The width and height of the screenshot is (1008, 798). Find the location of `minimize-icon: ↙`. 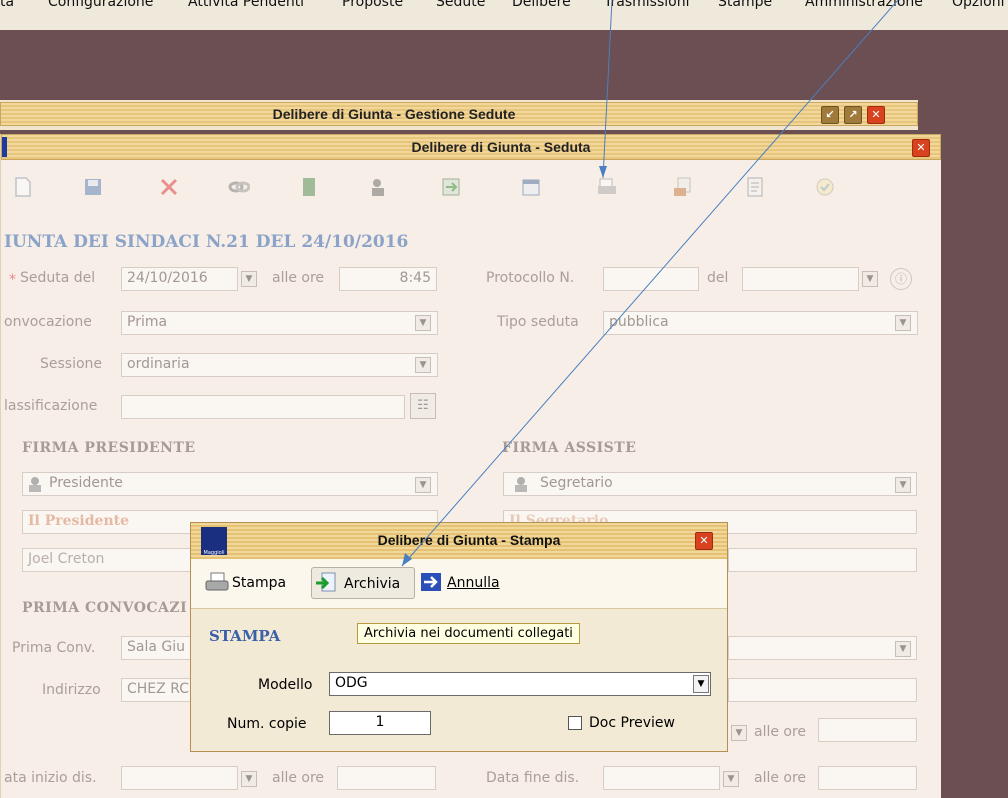

minimize-icon: ↙ is located at coordinates (830, 115).